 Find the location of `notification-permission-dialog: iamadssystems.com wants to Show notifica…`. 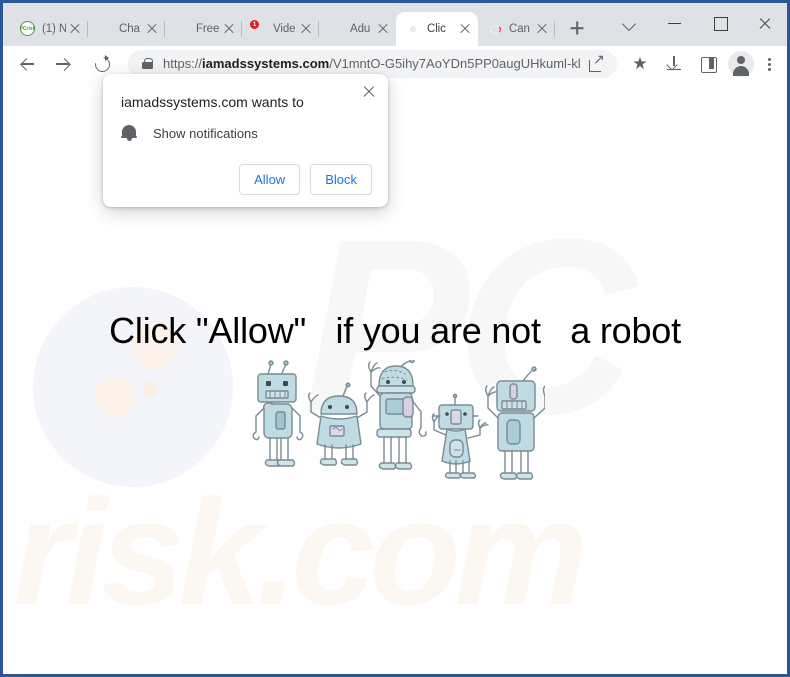

notification-permission-dialog: iamadssystems.com wants to Show notifica… is located at coordinates (245, 140).